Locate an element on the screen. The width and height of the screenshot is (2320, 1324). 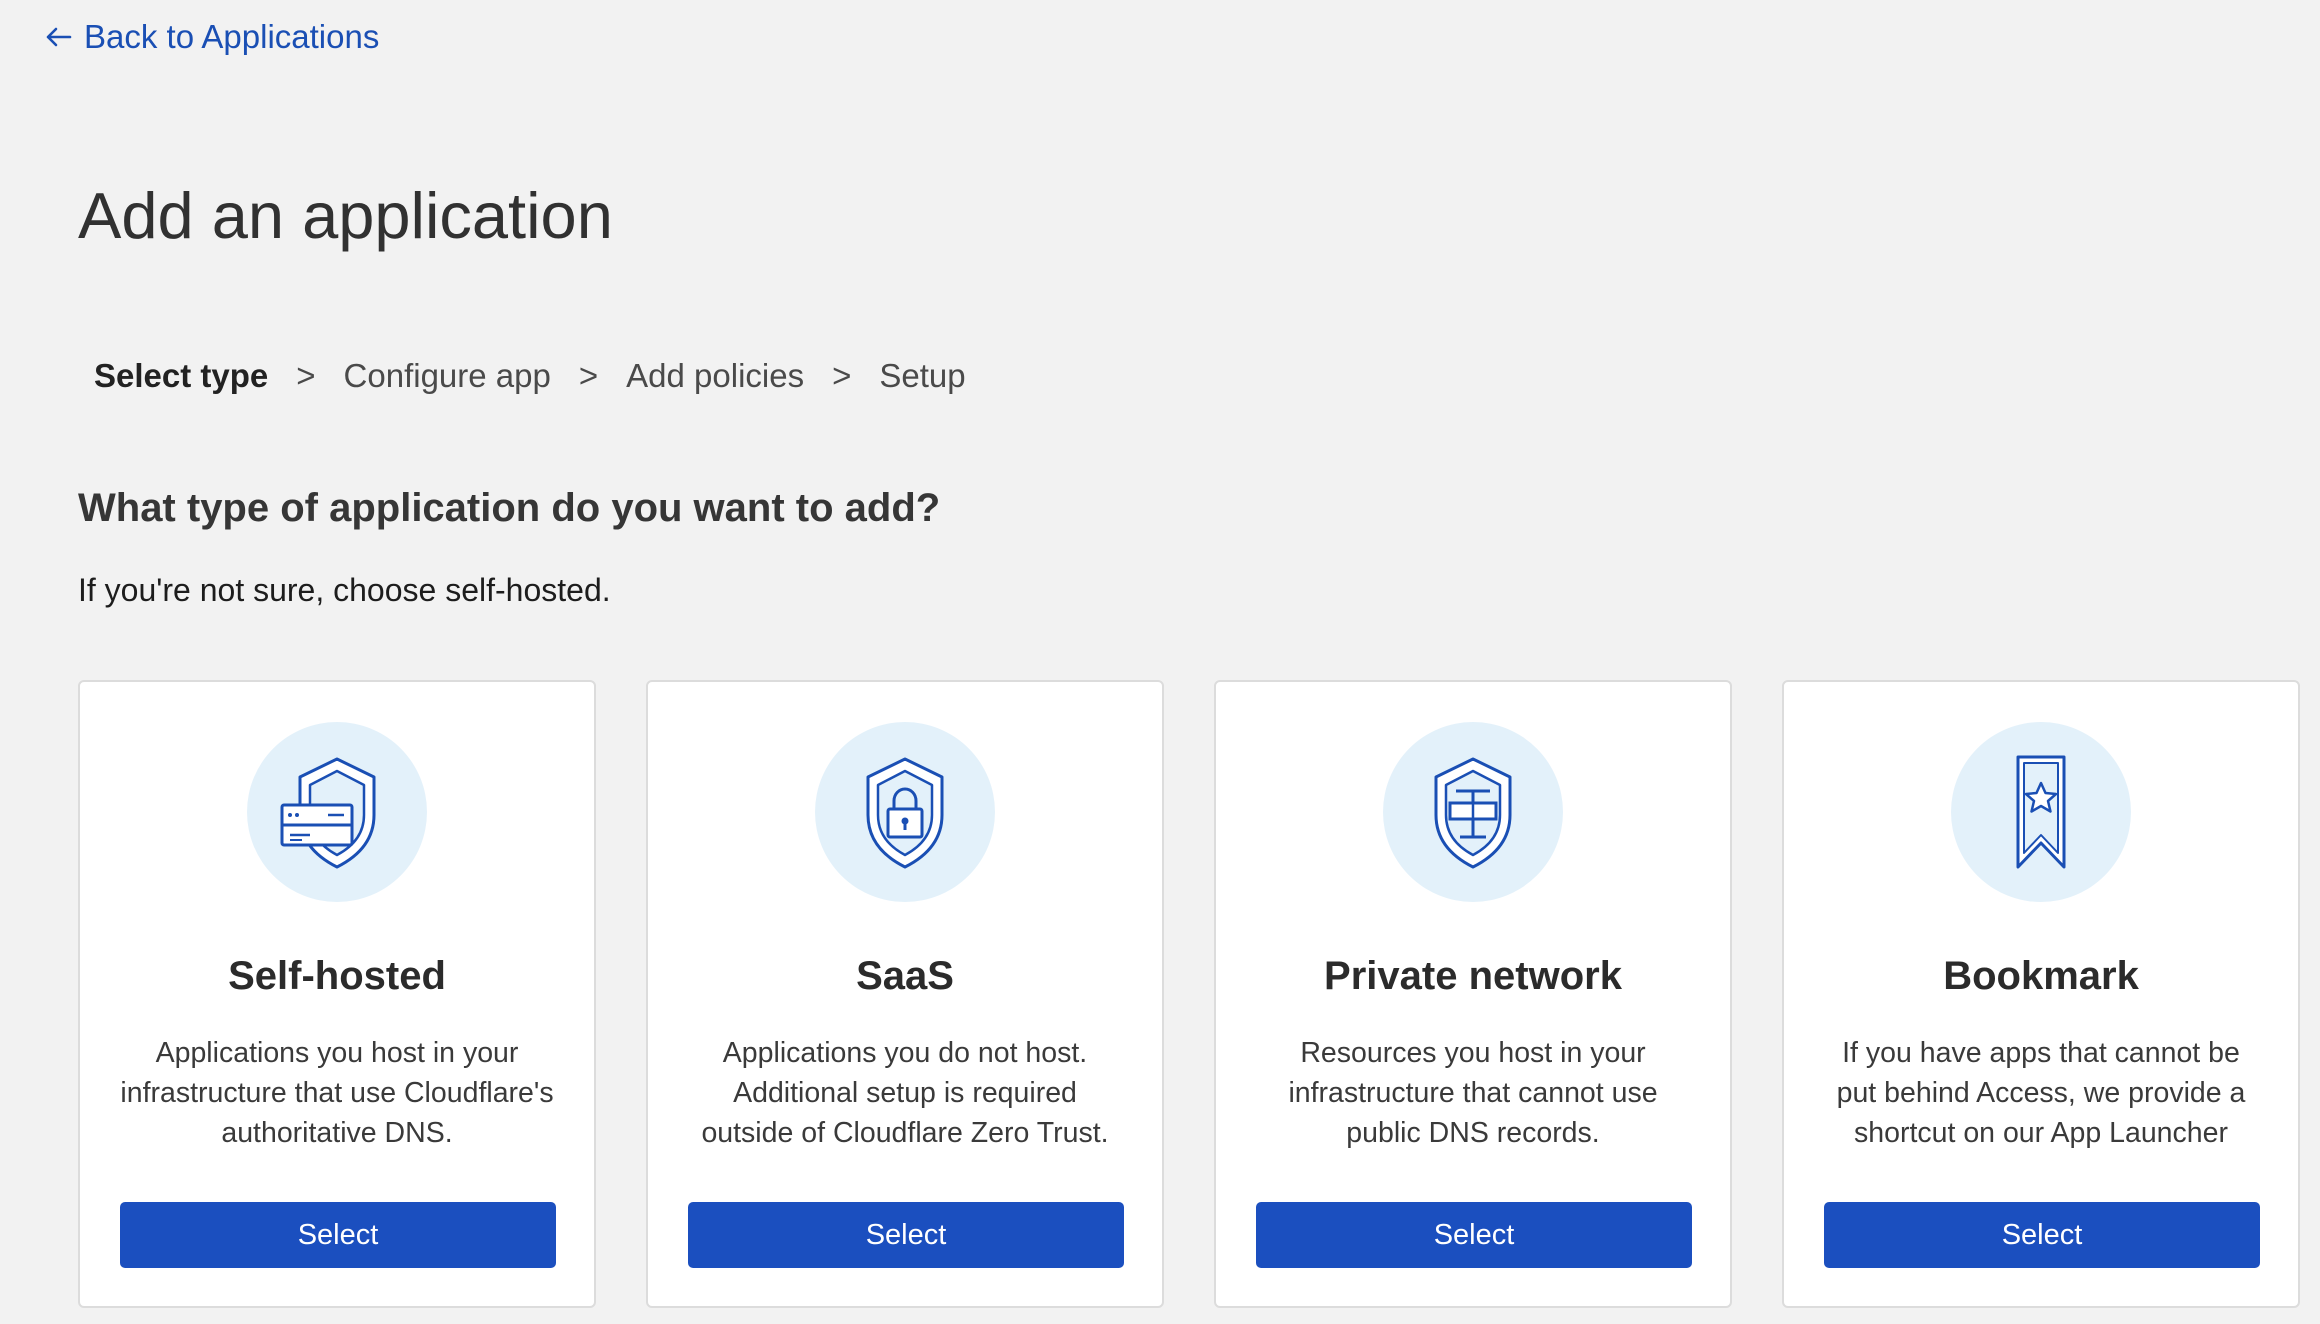
step-configure-app: Configure app is located at coordinates (447, 376).